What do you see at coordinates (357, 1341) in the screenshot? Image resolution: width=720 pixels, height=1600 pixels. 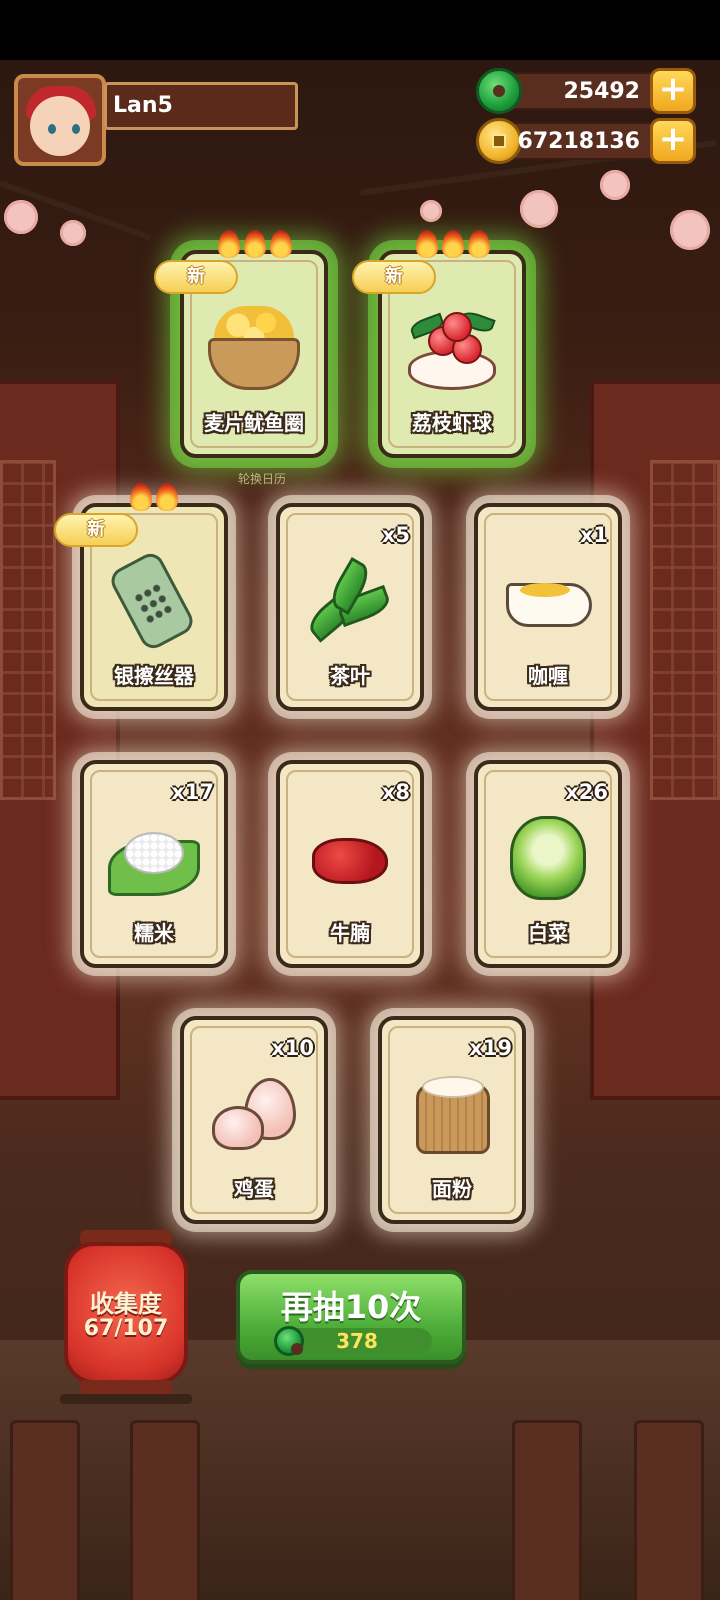 I see `draw-cost-value: 378` at bounding box center [357, 1341].